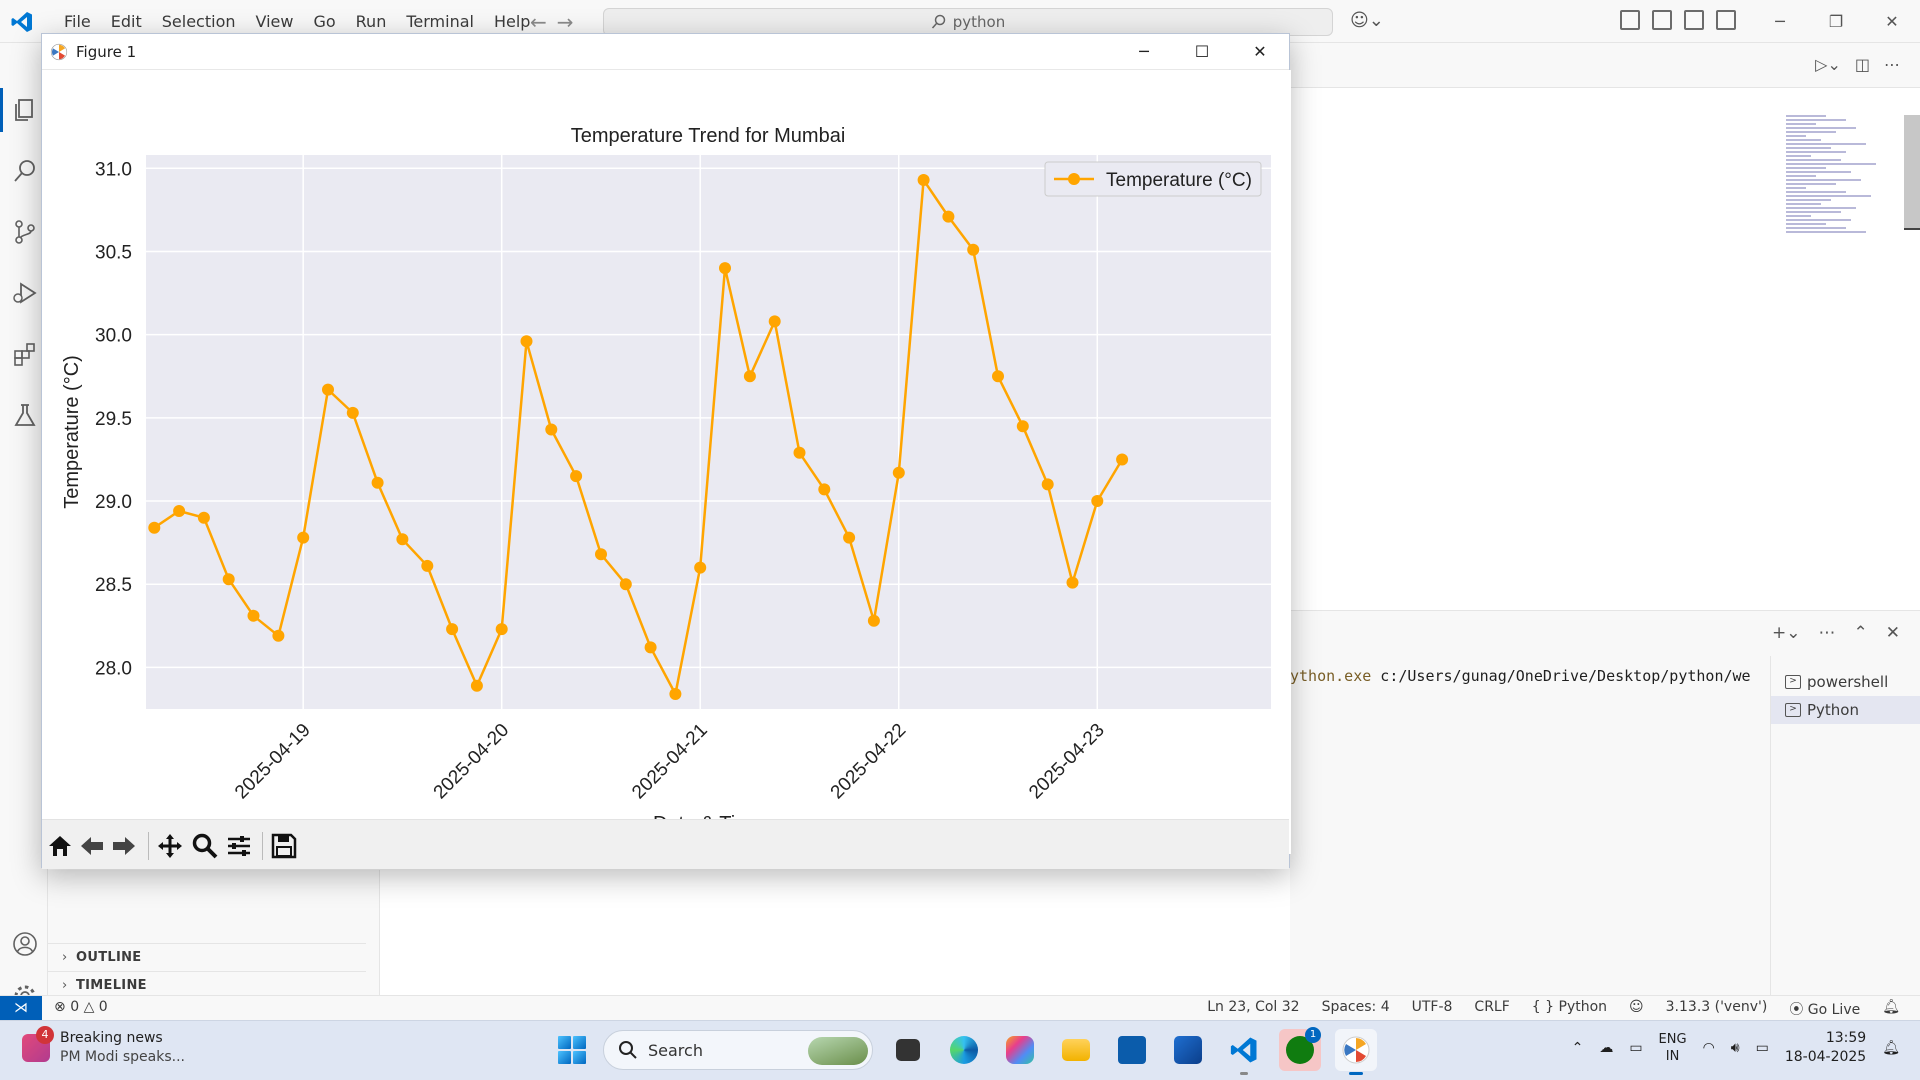 The height and width of the screenshot is (1080, 1920). What do you see at coordinates (1491, 1009) in the screenshot?
I see `line-ending: CRLF` at bounding box center [1491, 1009].